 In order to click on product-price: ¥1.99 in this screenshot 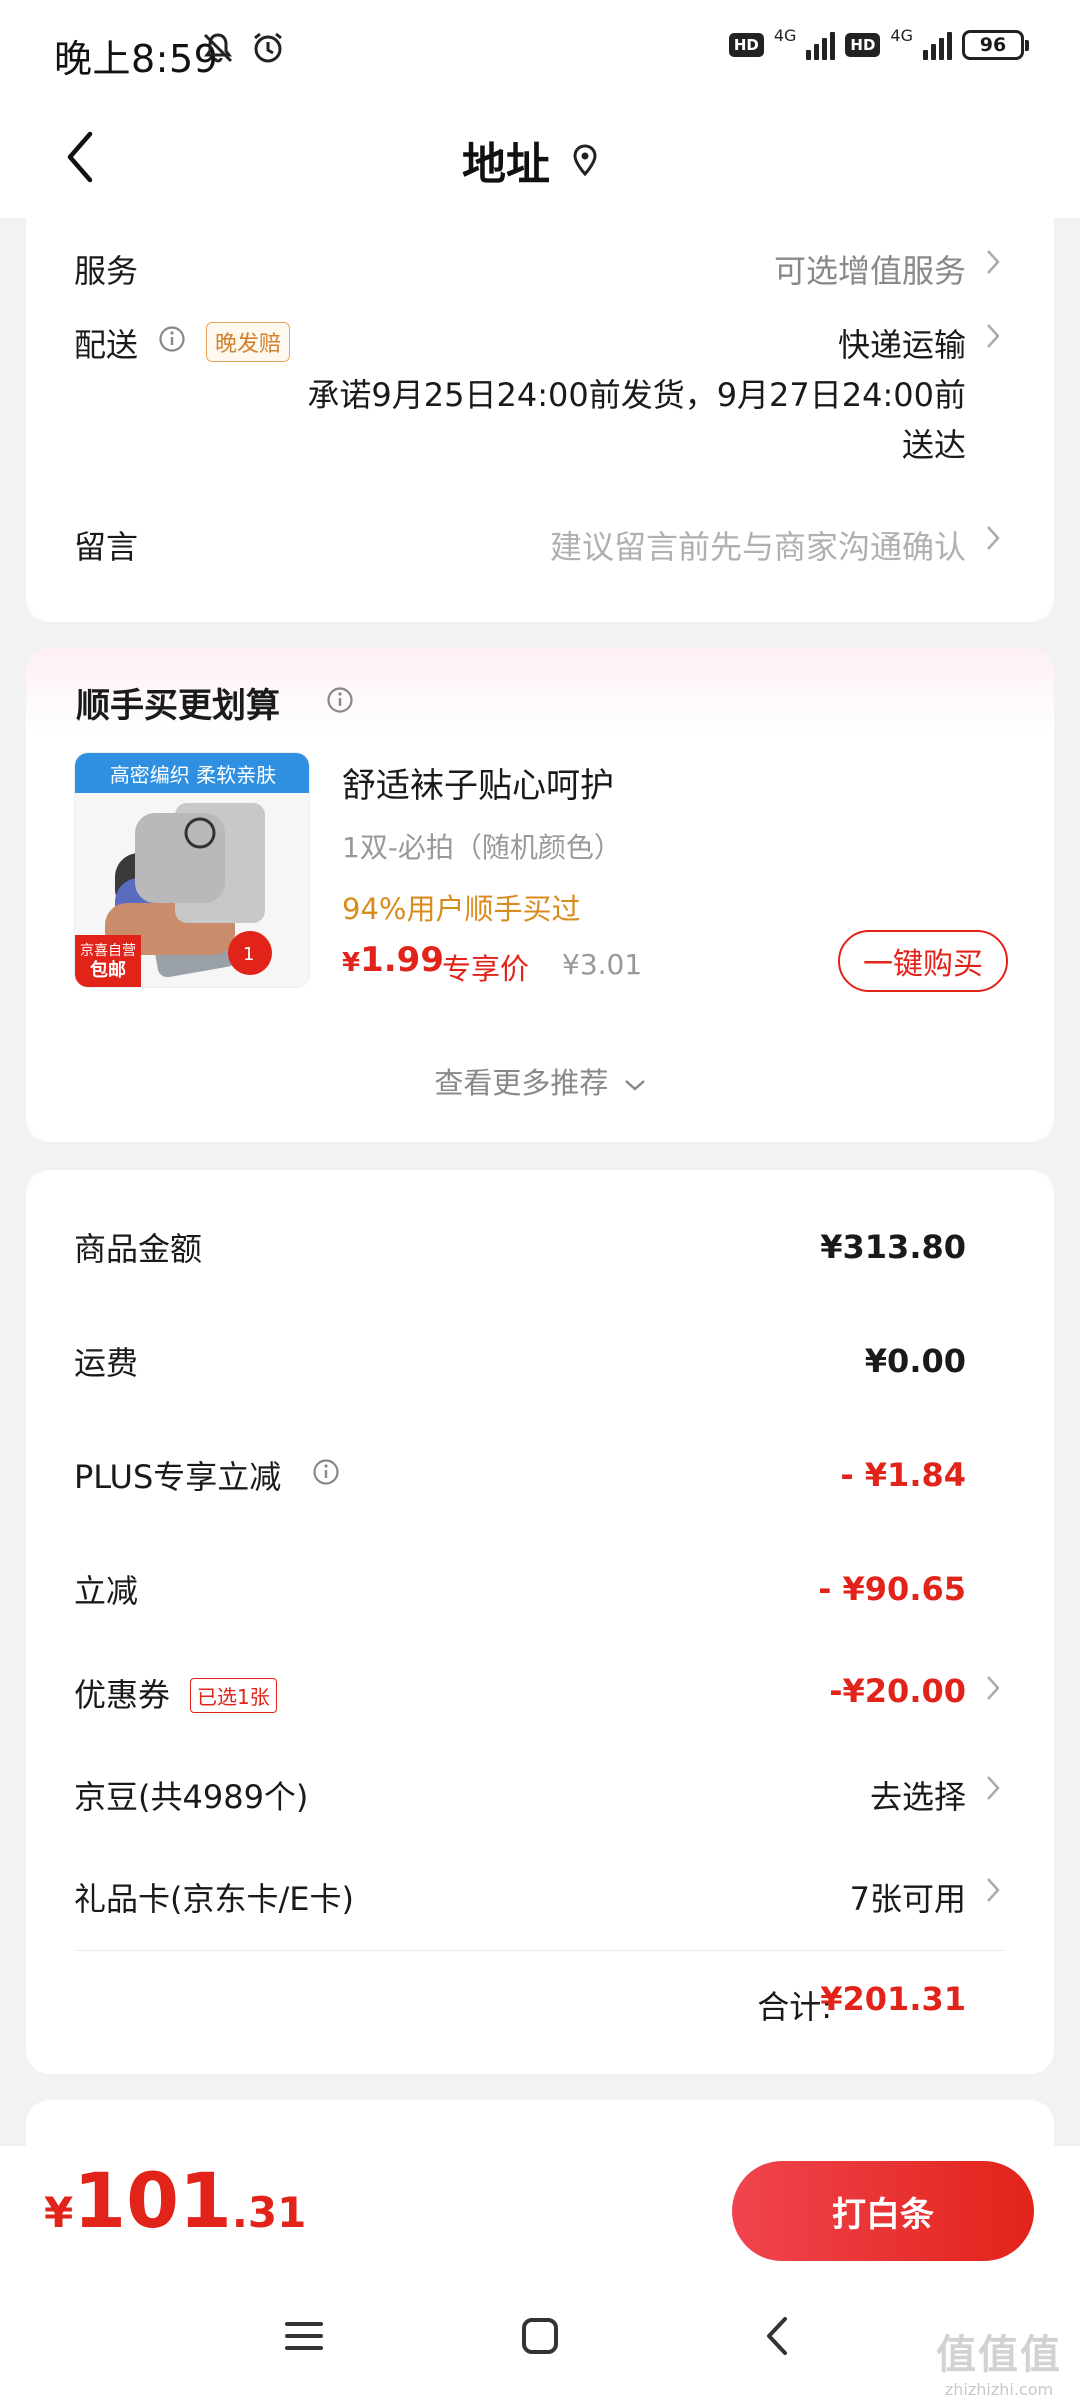, I will do `click(393, 960)`.